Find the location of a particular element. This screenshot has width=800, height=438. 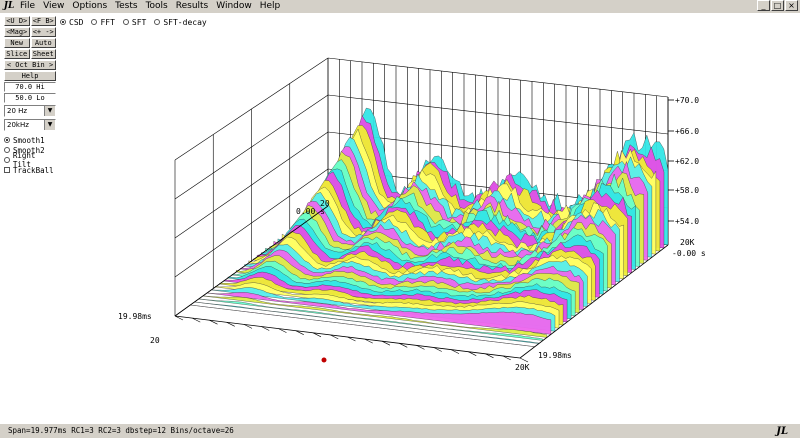

zoom-button: <+ -> is located at coordinates (43, 32).